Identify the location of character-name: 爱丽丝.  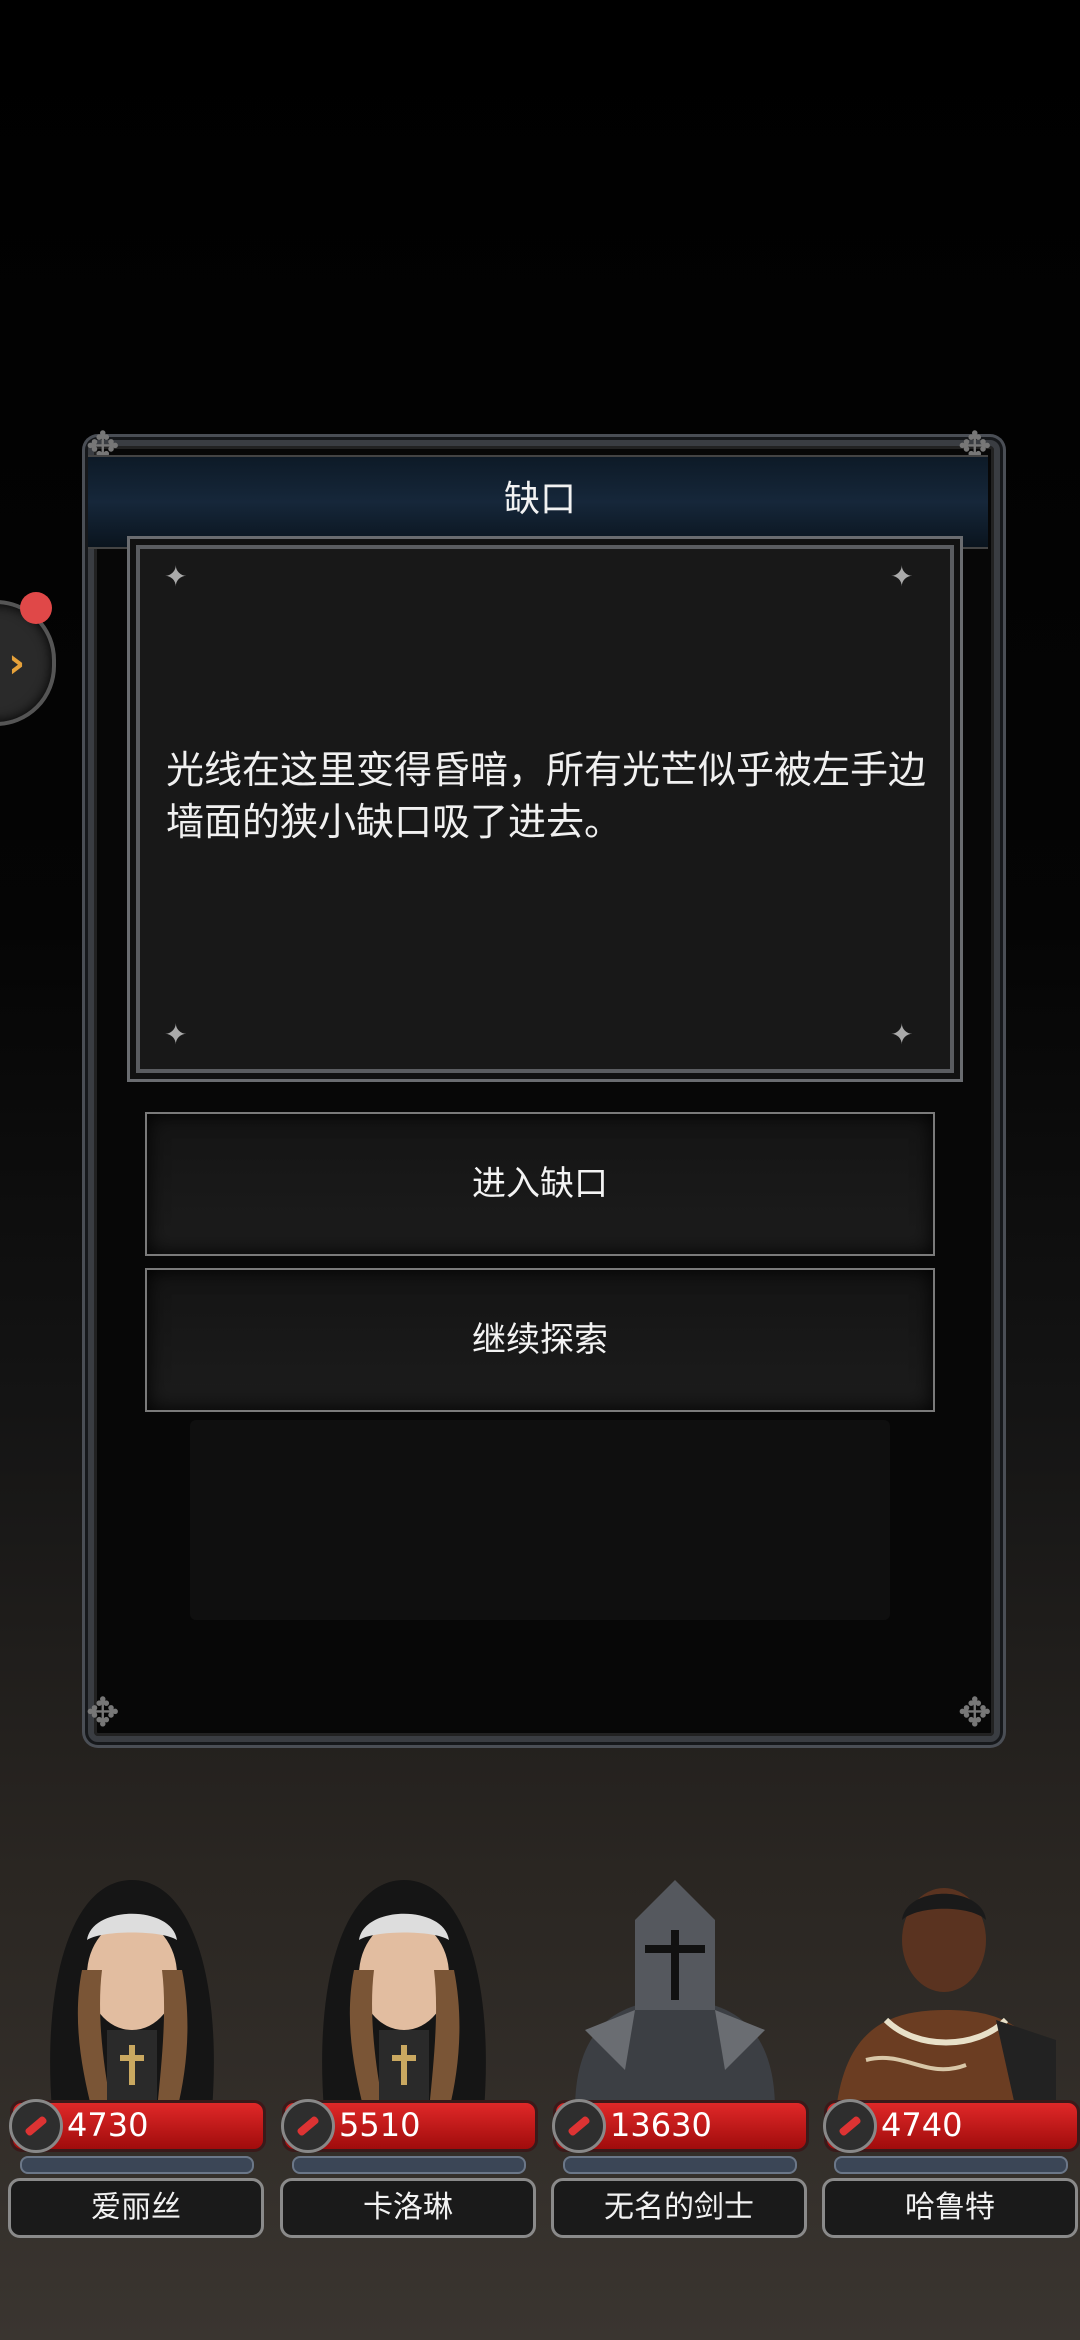
(136, 2208).